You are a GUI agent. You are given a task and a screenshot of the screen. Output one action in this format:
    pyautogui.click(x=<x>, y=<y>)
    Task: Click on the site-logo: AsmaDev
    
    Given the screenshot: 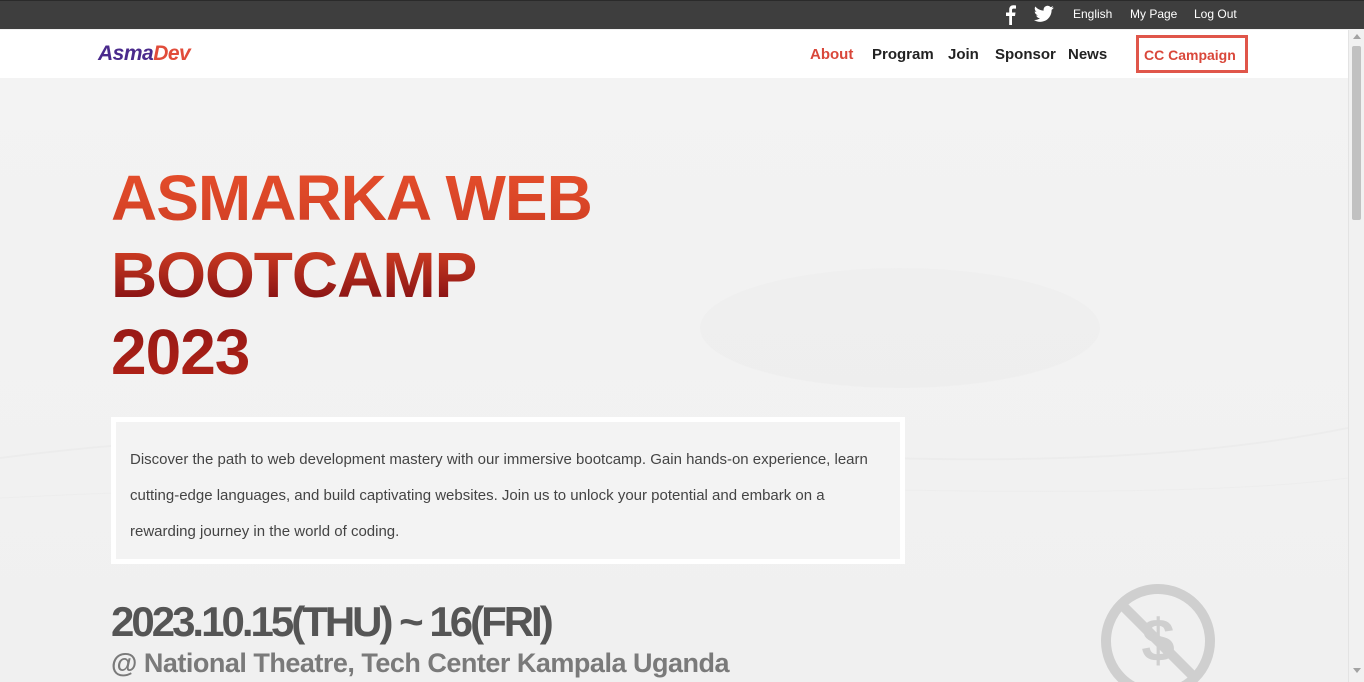 What is the action you would take?
    pyautogui.click(x=144, y=54)
    